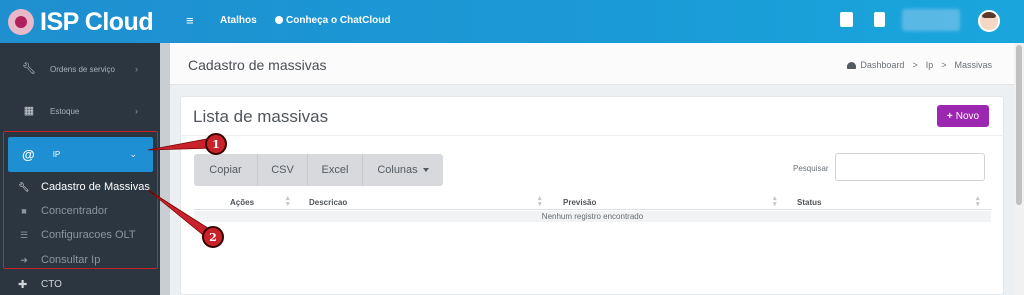 This screenshot has width=1024, height=295. I want to click on breadcrumb-dashboard: Dashboard, so click(875, 65).